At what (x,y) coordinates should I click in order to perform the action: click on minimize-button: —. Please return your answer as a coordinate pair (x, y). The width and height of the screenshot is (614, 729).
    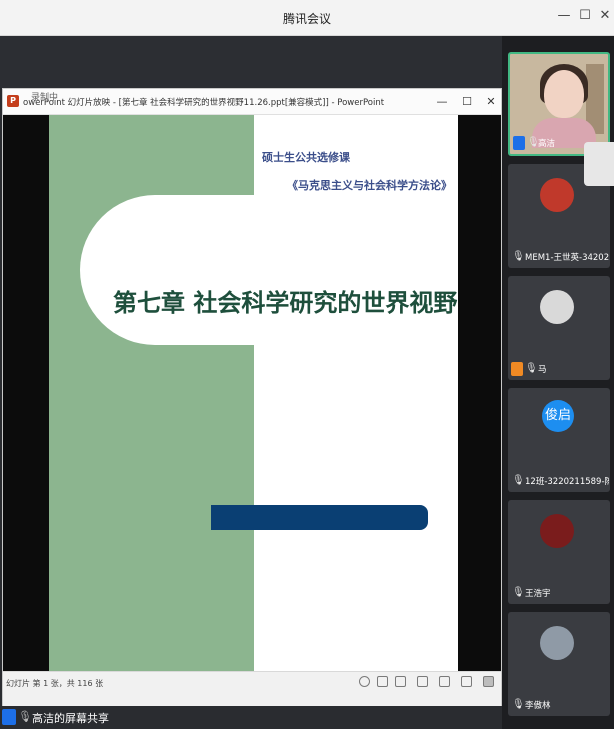
    Looking at the image, I should click on (564, 16).